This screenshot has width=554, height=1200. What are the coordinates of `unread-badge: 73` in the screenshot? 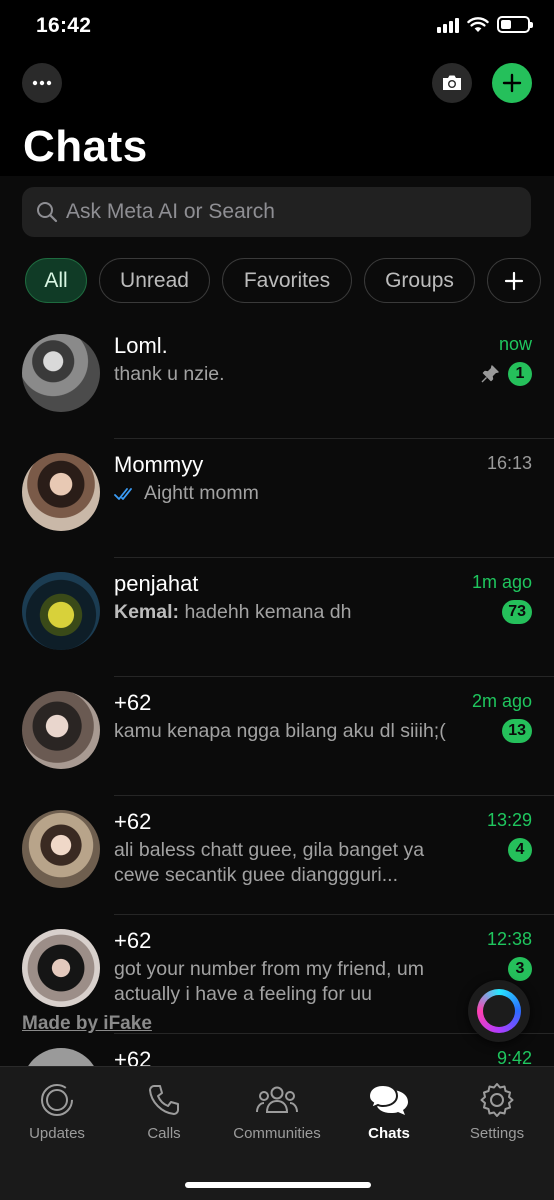 It's located at (517, 612).